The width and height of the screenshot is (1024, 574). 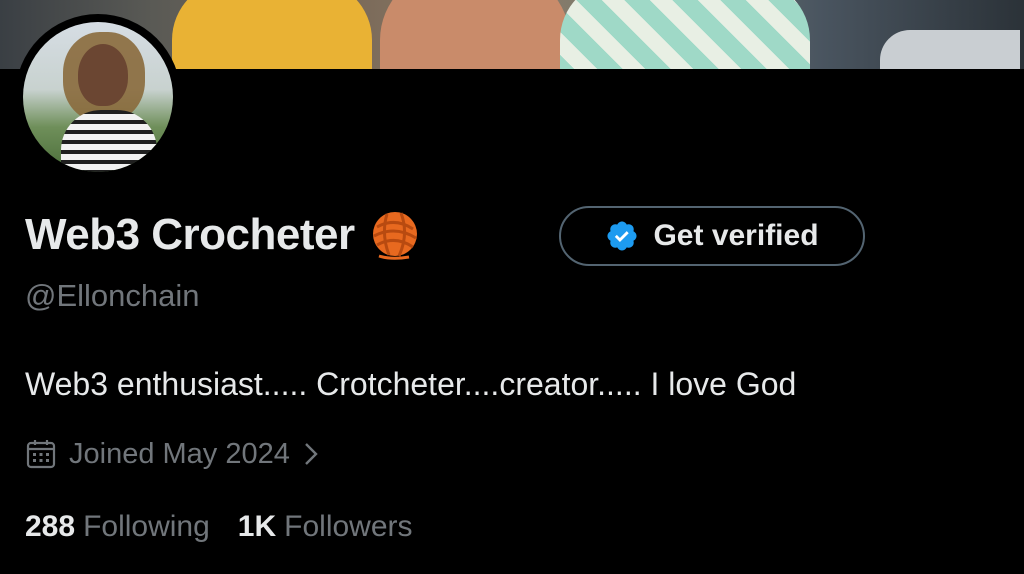 What do you see at coordinates (233, 527) in the screenshot?
I see `follow-stats: 288 Following 1K Followers` at bounding box center [233, 527].